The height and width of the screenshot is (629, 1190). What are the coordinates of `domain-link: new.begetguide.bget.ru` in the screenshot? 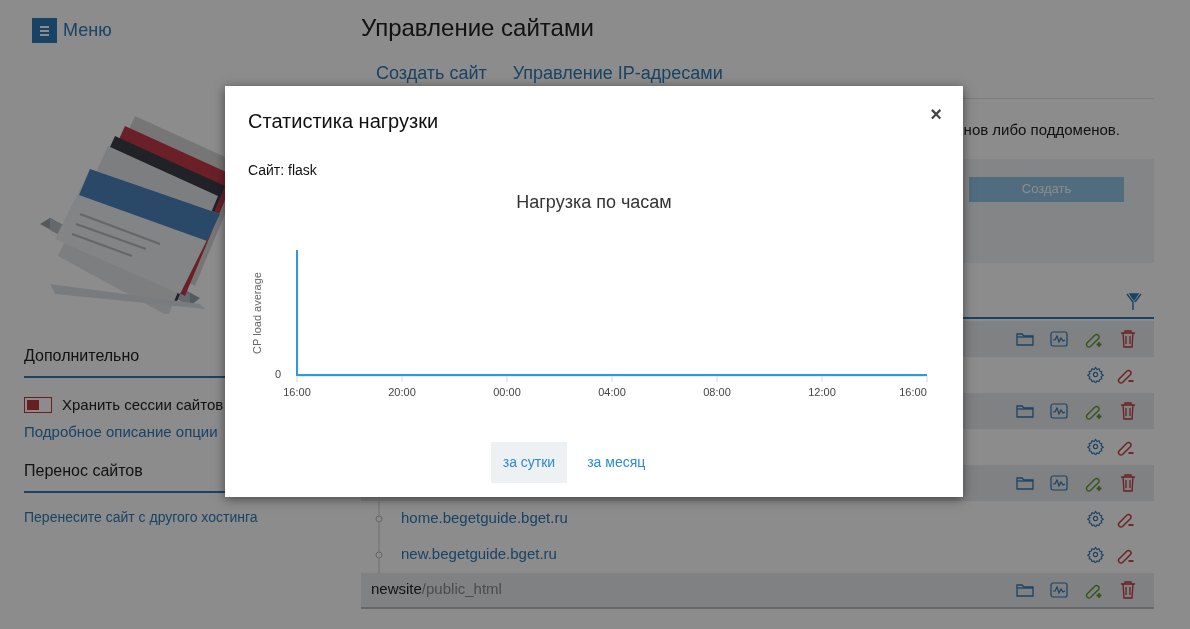 It's located at (479, 554).